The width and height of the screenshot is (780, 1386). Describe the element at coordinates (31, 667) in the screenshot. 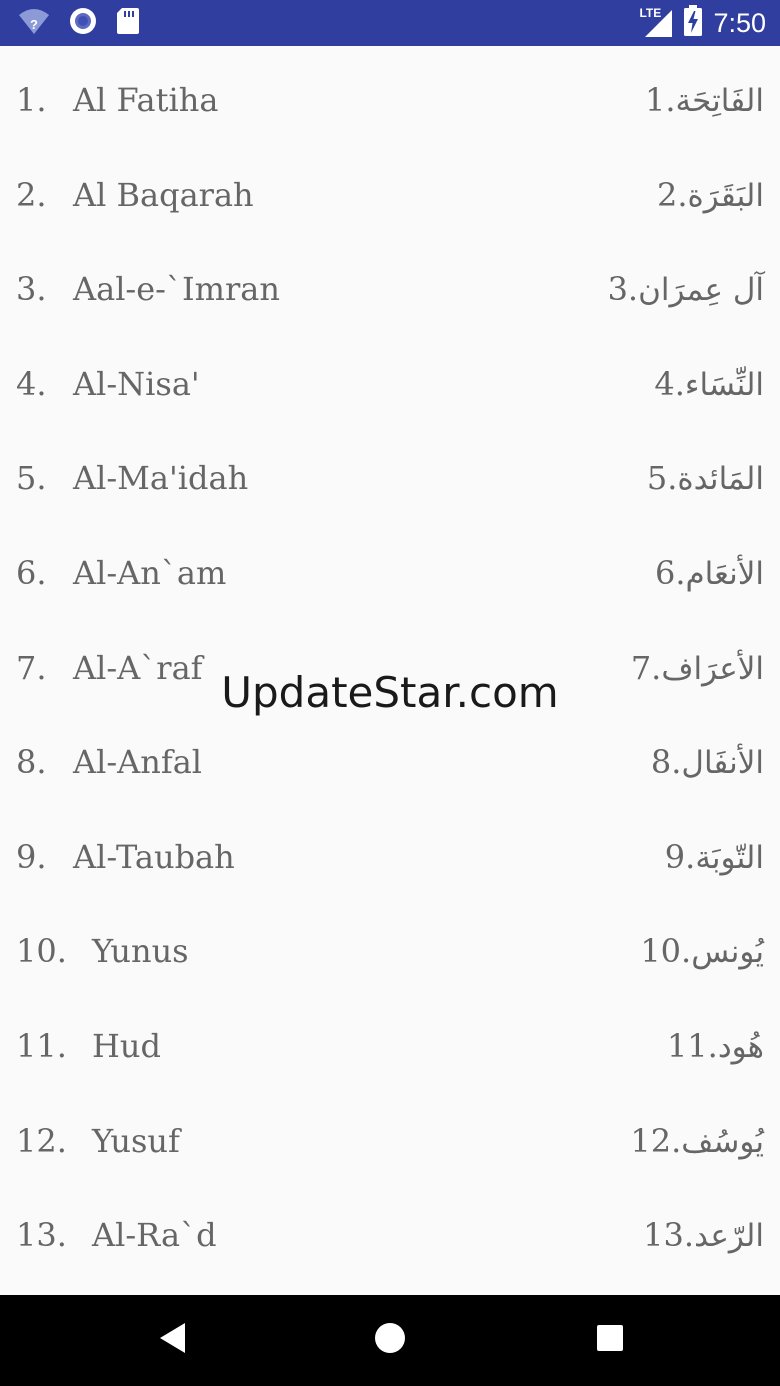

I see `surah-number: 7.` at that location.